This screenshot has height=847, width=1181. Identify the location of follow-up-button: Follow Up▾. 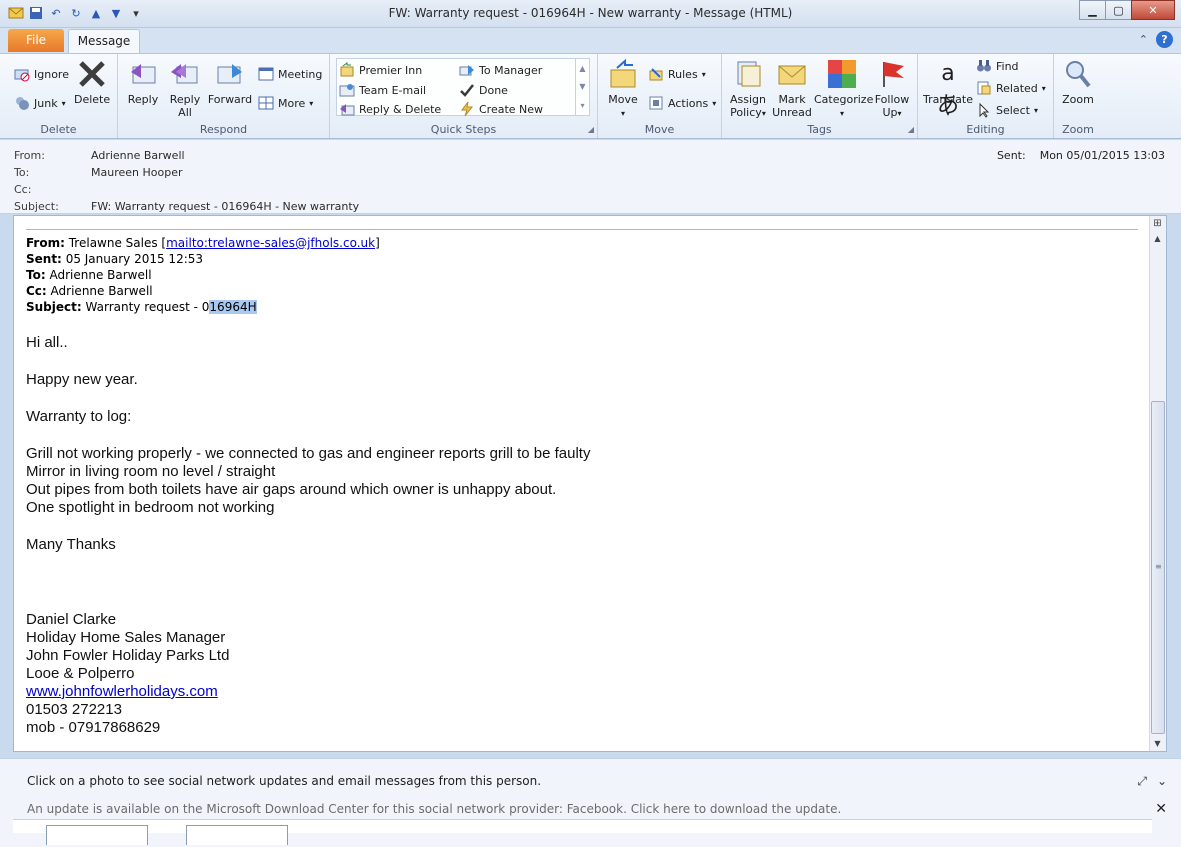
(892, 89).